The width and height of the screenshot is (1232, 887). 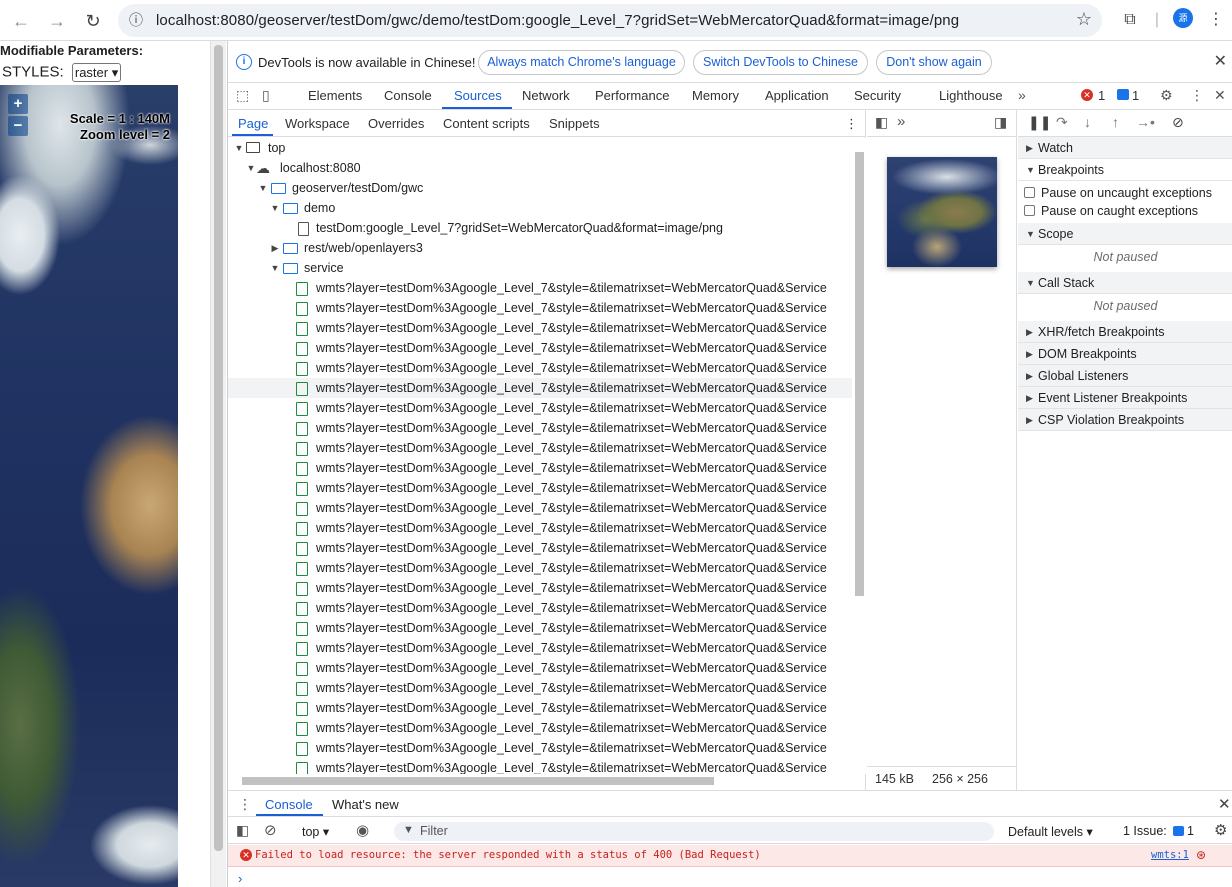 I want to click on search-web-icon: ⊛, so click(x=1201, y=855).